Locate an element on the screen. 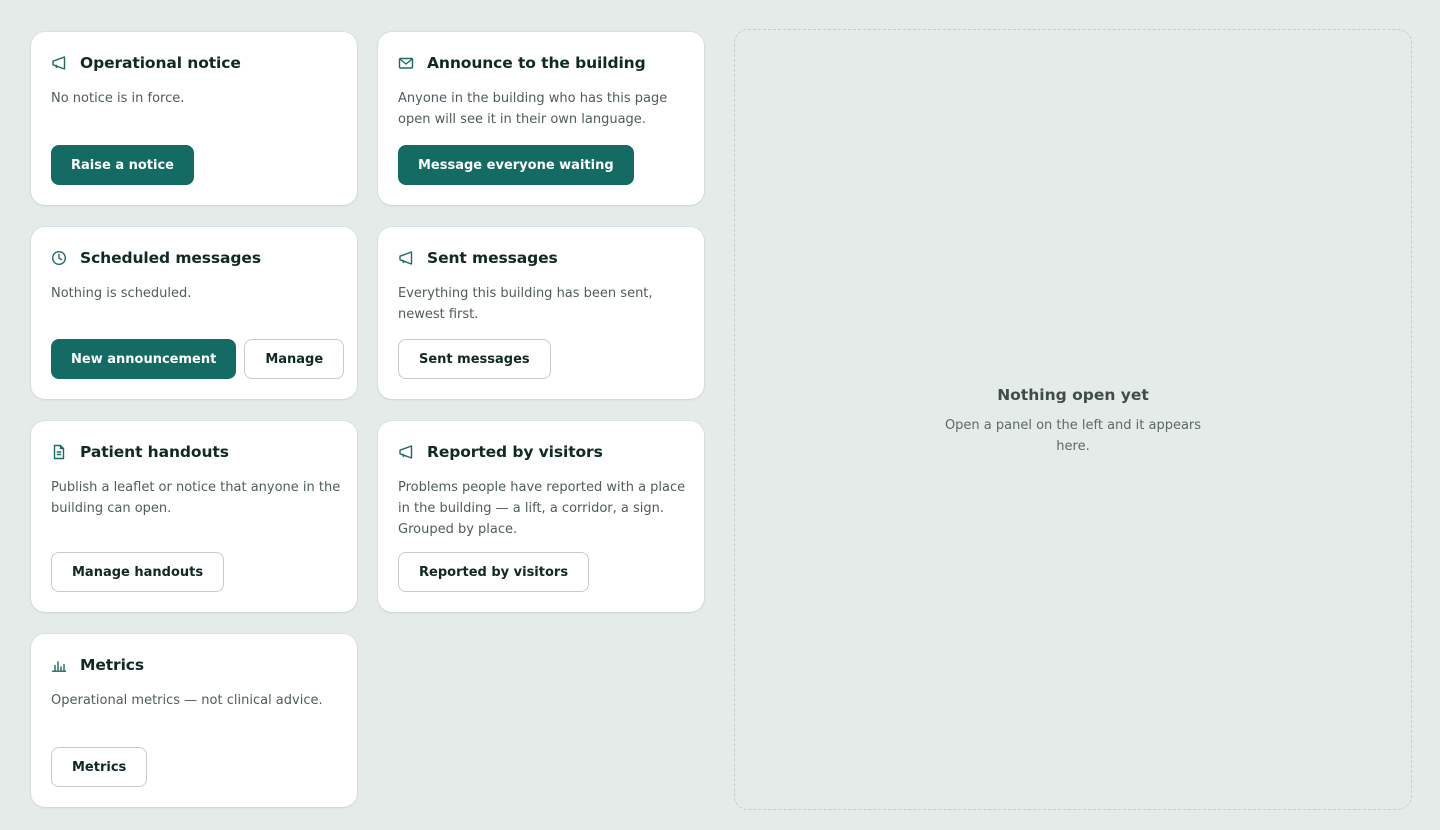 The width and height of the screenshot is (1440, 830). card-header: Scheduled messages is located at coordinates (156, 258).